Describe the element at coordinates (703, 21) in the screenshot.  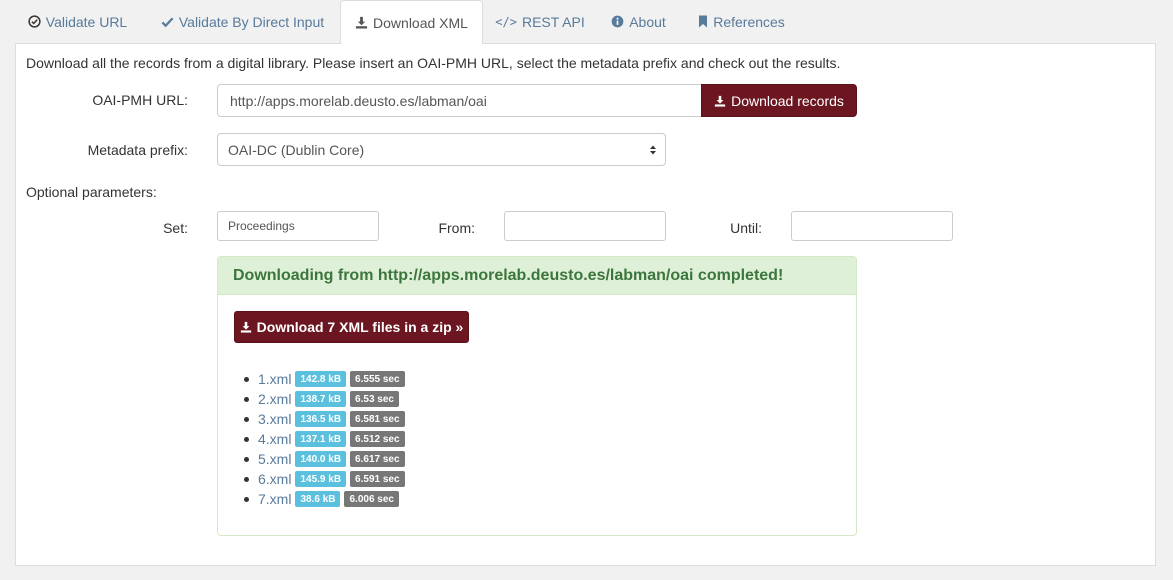
I see `bookmark-icon` at that location.